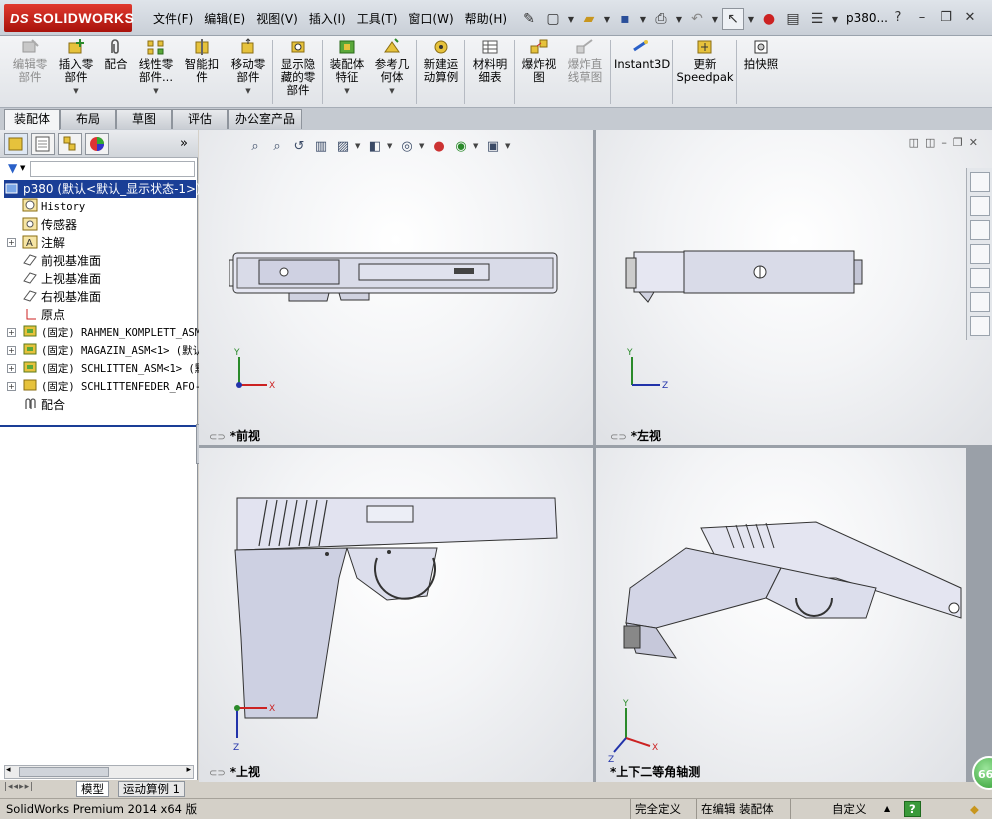  Describe the element at coordinates (439, 146) in the screenshot. I see `edit-appearance-icon: ●` at that location.